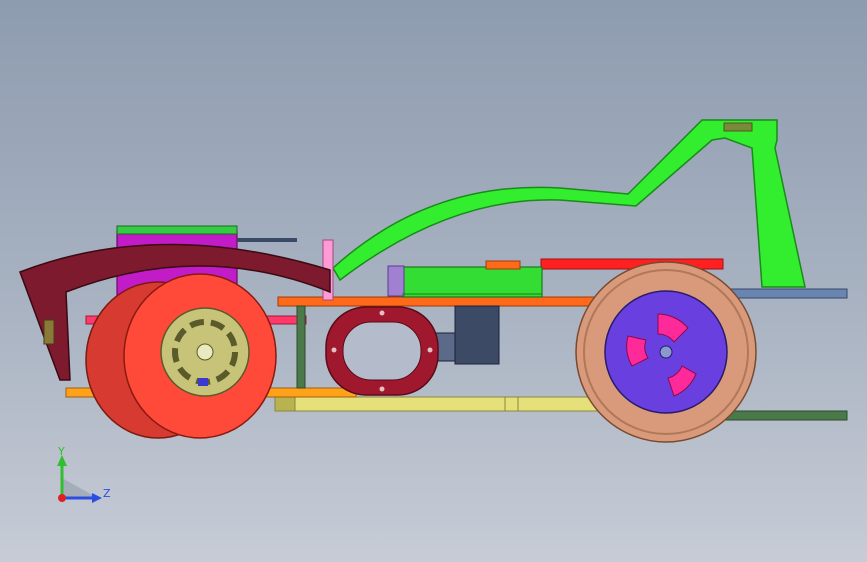 This screenshot has width=867, height=562. What do you see at coordinates (440, 404) in the screenshot?
I see `lower-floor-plate` at bounding box center [440, 404].